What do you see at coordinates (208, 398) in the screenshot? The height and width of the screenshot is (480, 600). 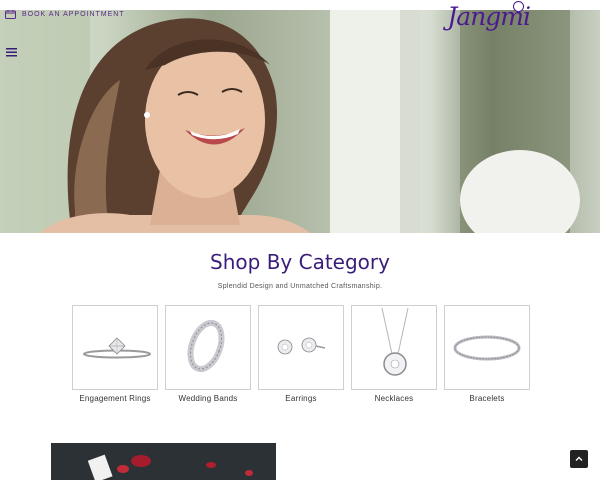 I see `category-label: Wedding Bands` at bounding box center [208, 398].